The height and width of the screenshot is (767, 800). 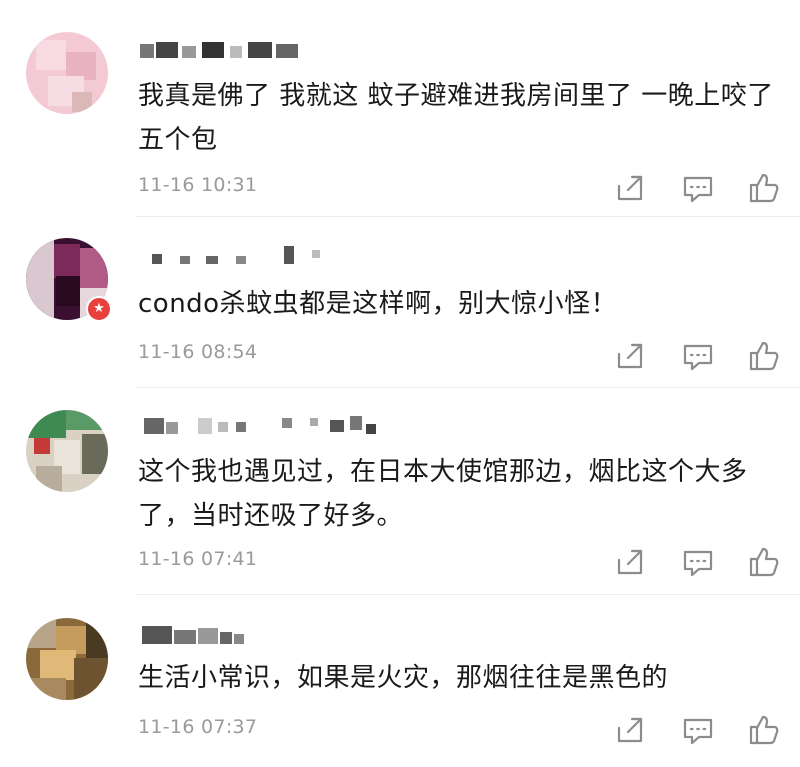 I want to click on comment-time: 11-16 07:41, so click(x=198, y=559).